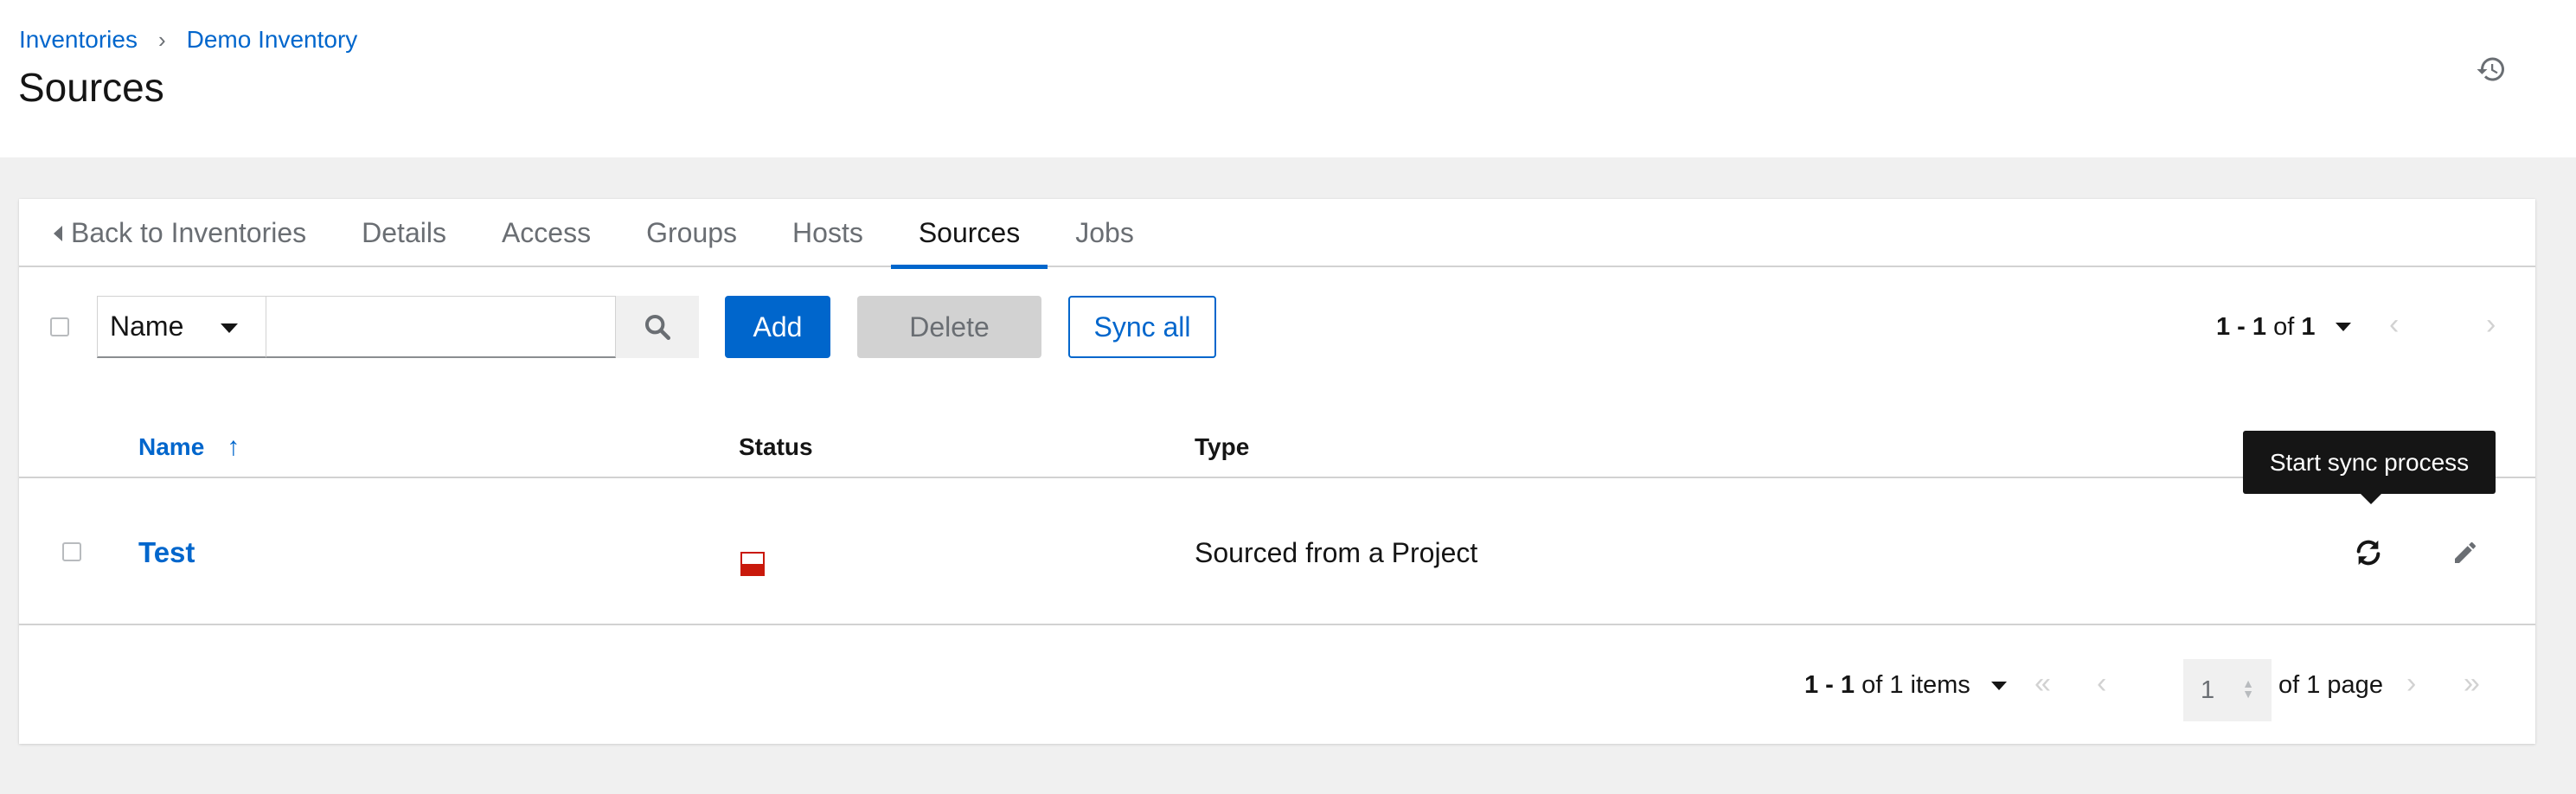 Image resolution: width=2576 pixels, height=794 pixels. What do you see at coordinates (233, 447) in the screenshot?
I see `sort-ascending-icon: ↑` at bounding box center [233, 447].